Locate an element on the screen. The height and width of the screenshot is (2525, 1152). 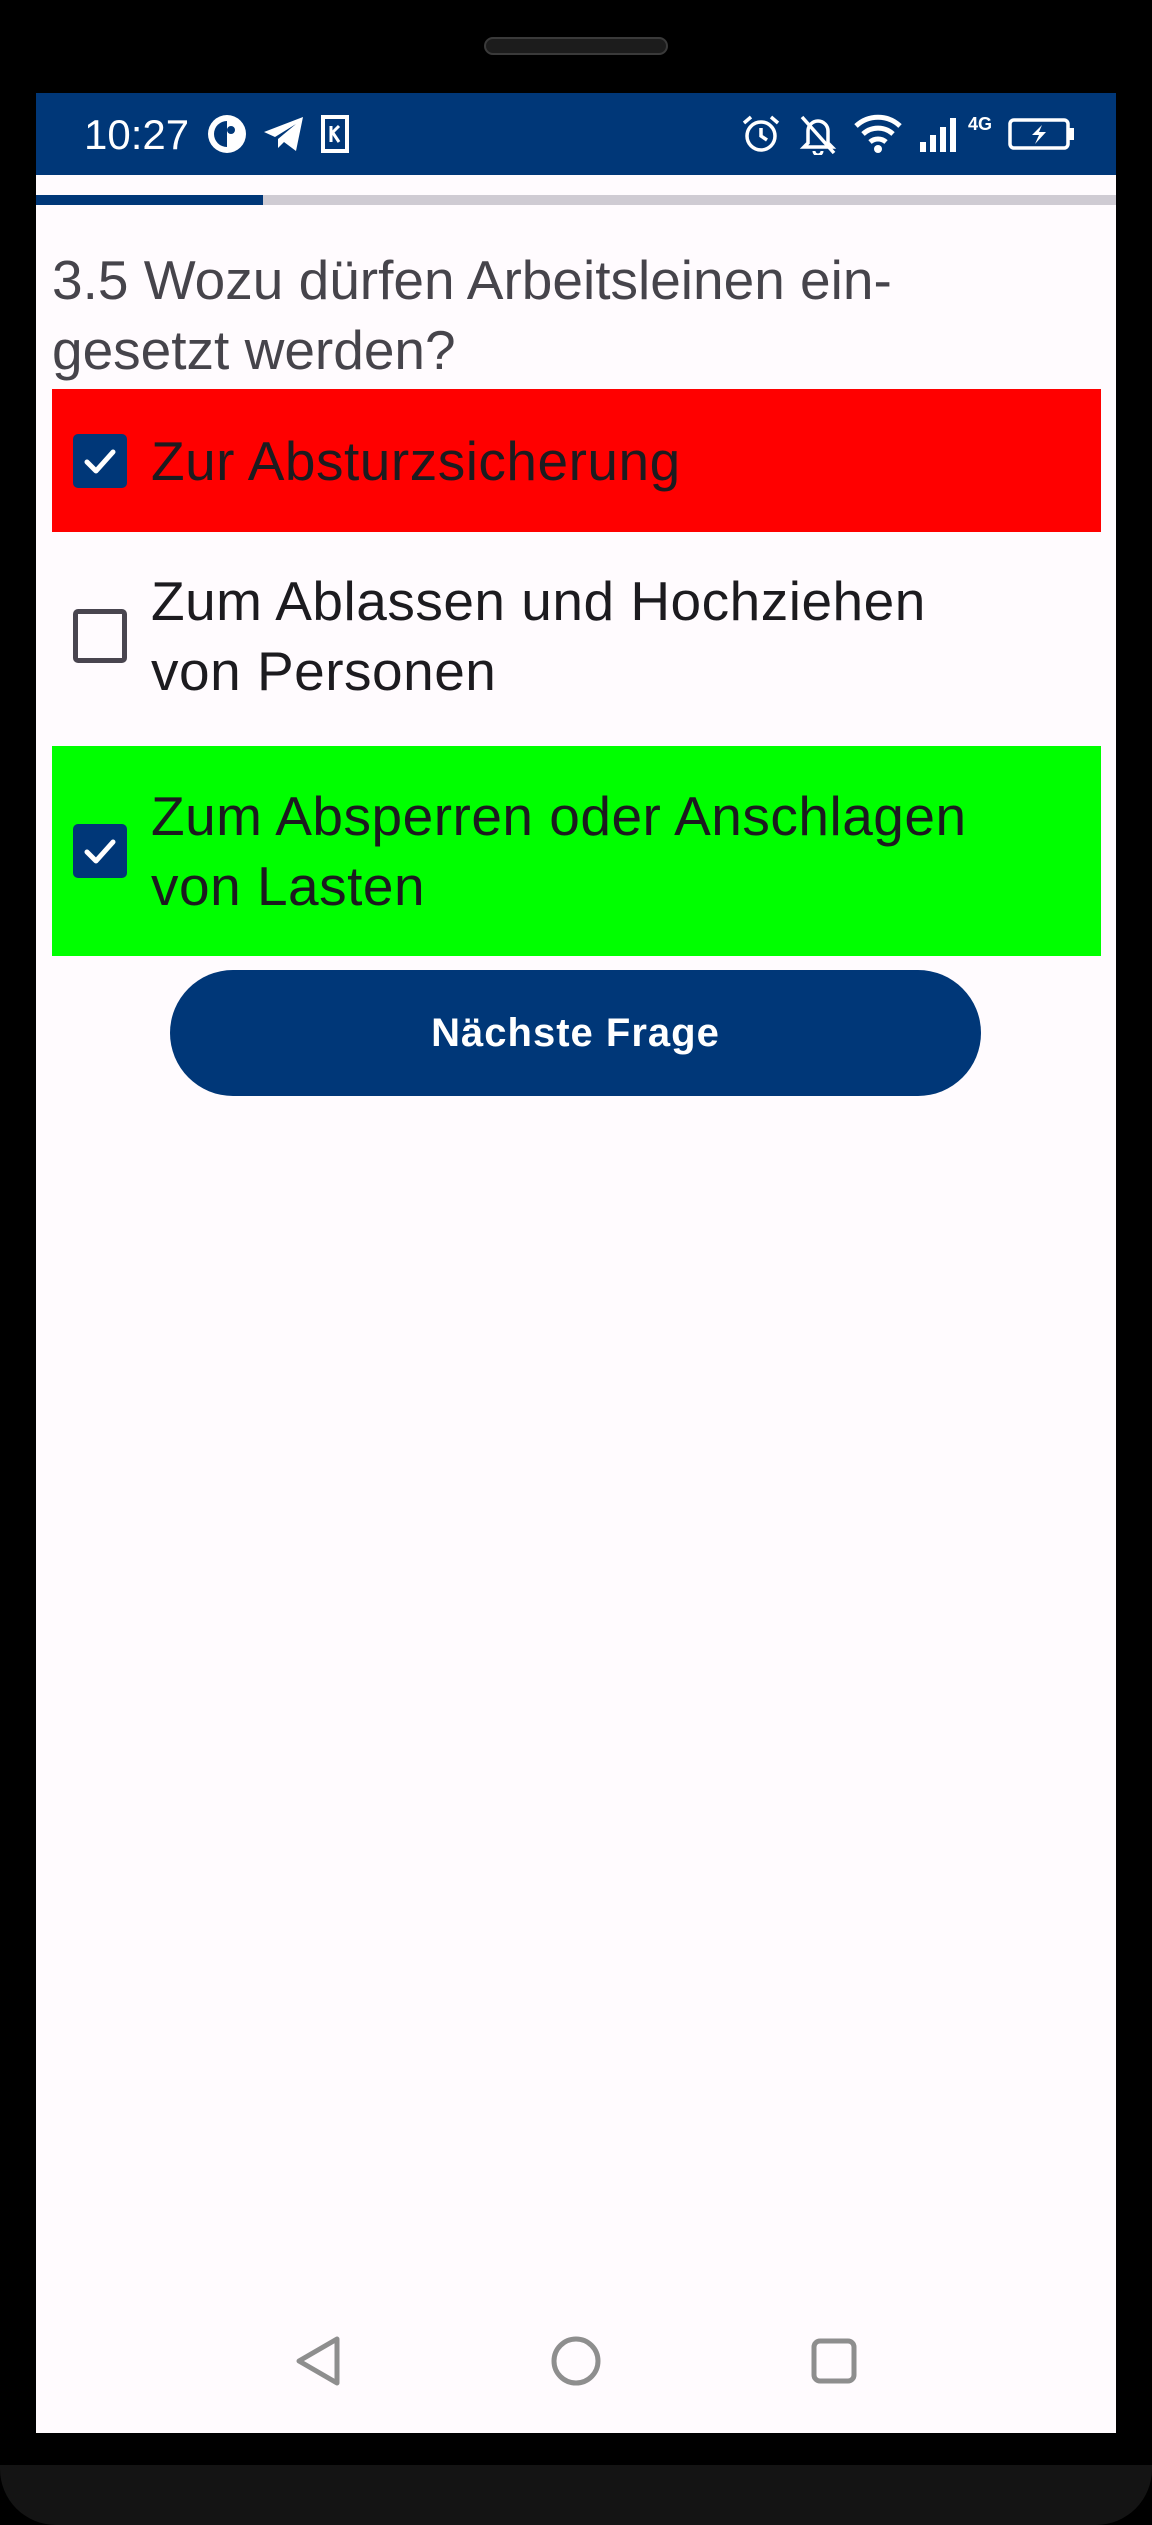
earpiece-speaker is located at coordinates (576, 46).